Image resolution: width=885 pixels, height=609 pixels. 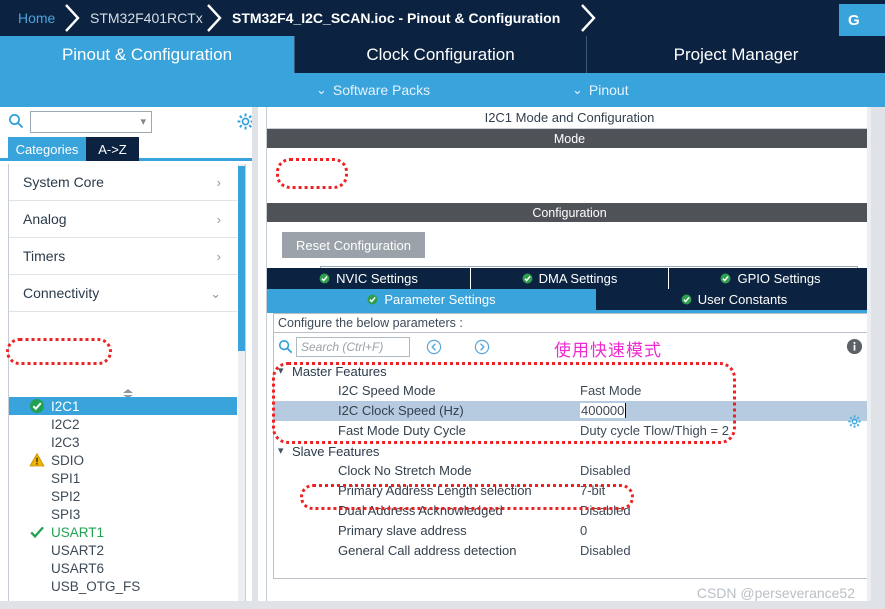 I want to click on tab-gpio-settings: GPIO Settings, so click(x=770, y=278).